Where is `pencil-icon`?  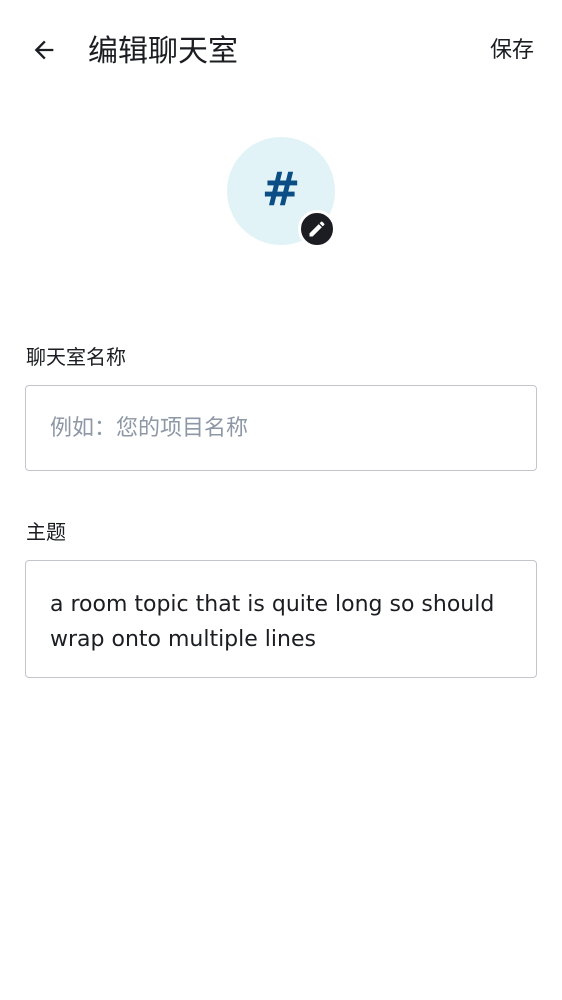 pencil-icon is located at coordinates (317, 229).